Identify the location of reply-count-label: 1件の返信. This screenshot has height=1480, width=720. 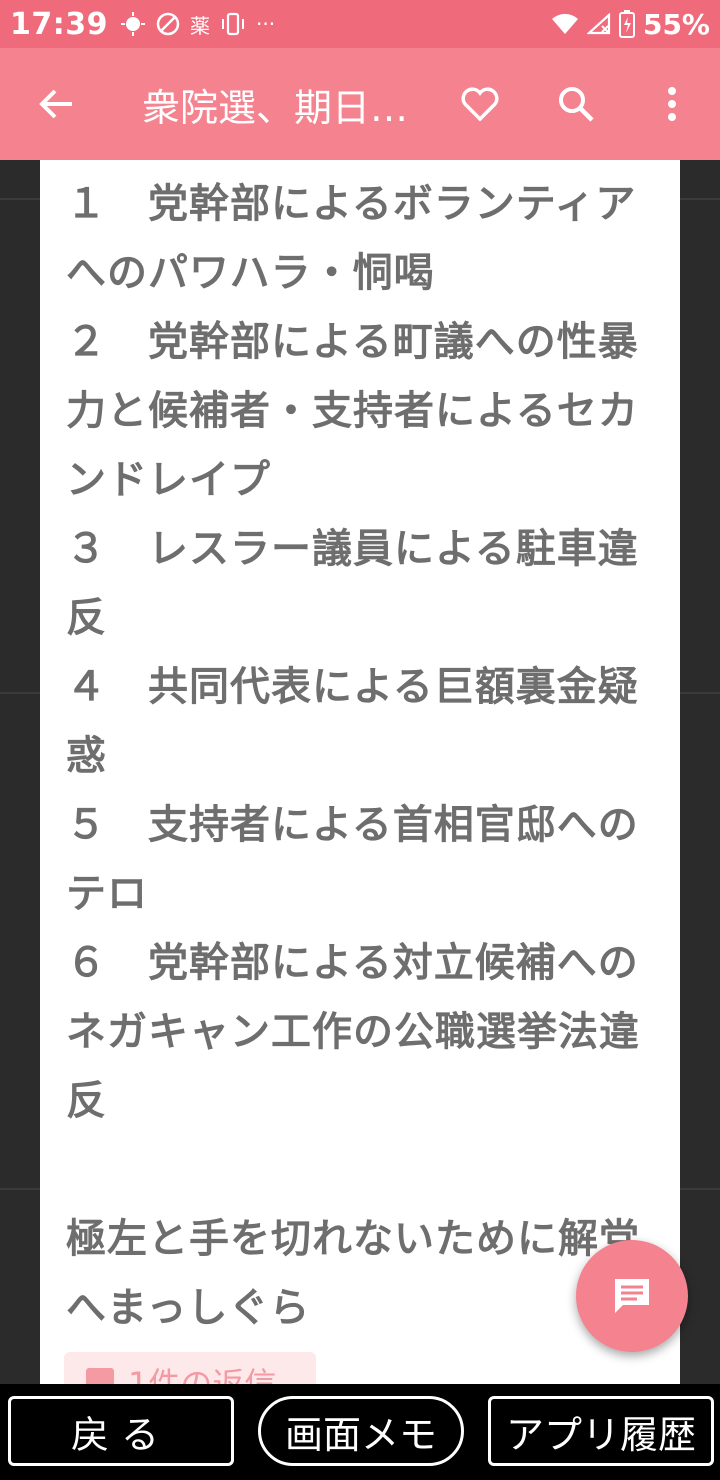
(202, 1374).